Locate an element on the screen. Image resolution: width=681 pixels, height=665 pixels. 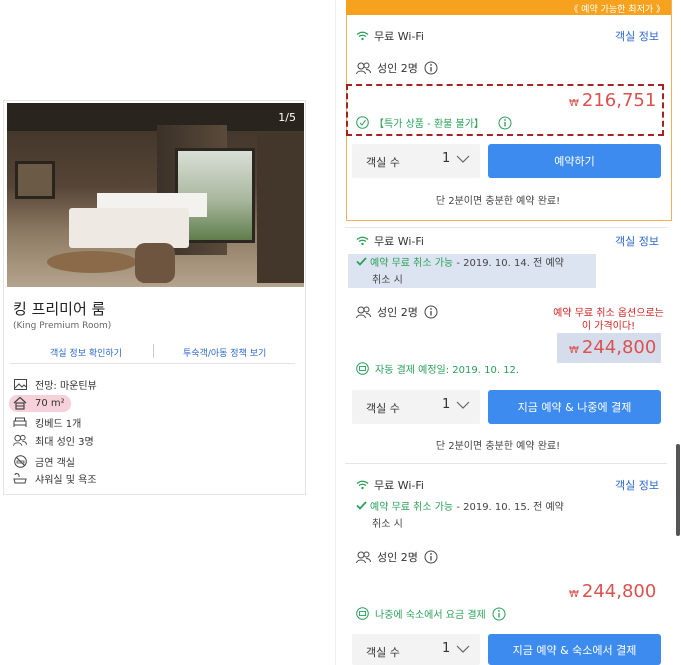
amenity-occupancy: 최대 성인 3명 is located at coordinates (53, 440).